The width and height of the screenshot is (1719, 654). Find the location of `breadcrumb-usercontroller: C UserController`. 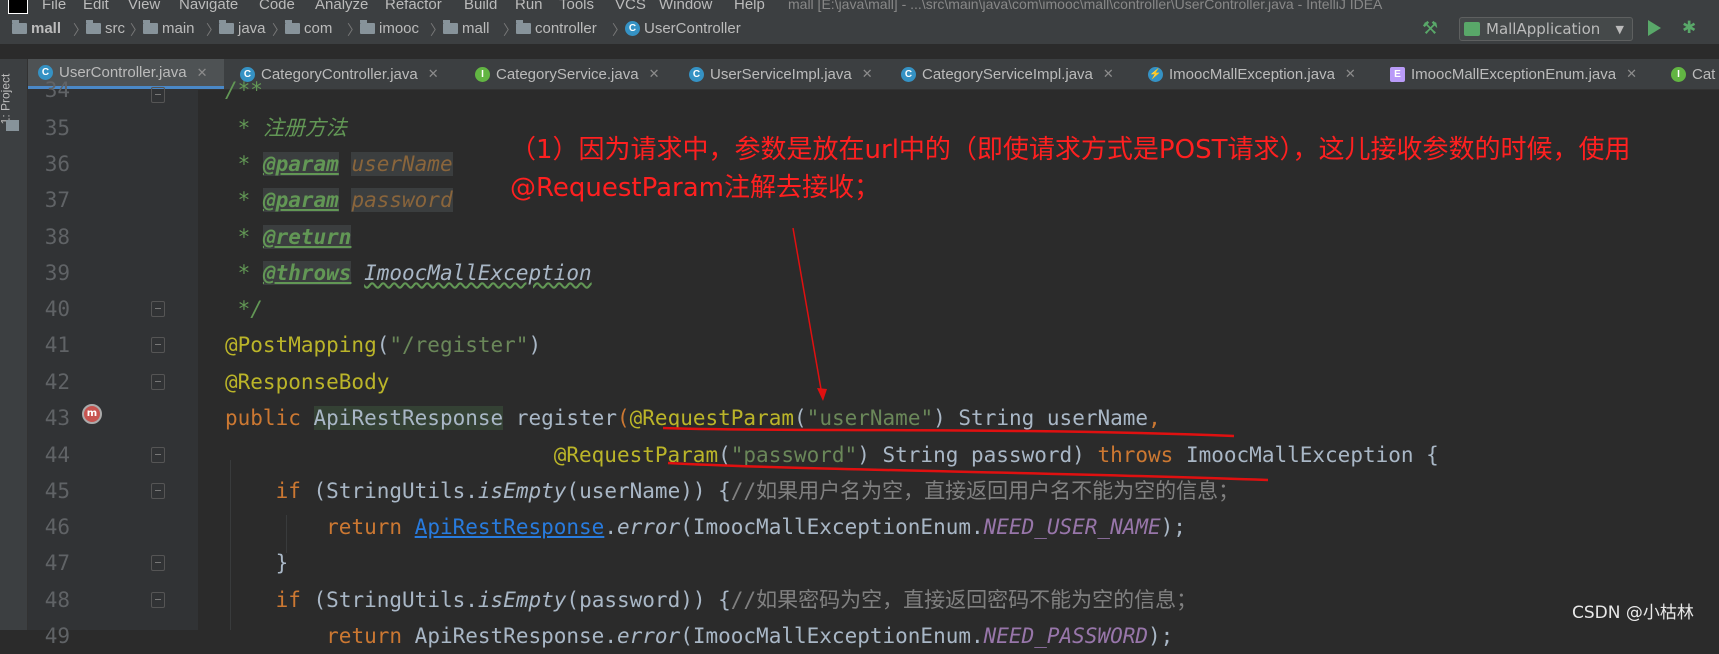

breadcrumb-usercontroller: C UserController is located at coordinates (683, 28).